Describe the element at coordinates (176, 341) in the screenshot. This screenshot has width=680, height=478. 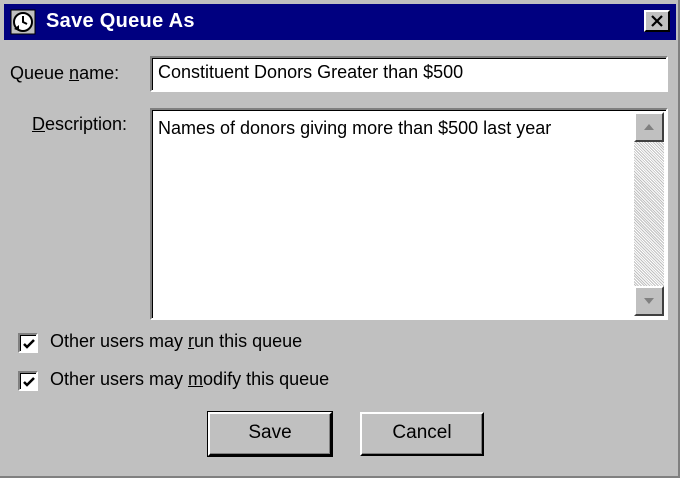
I see `run-queue-label: Other users may run this queue` at that location.